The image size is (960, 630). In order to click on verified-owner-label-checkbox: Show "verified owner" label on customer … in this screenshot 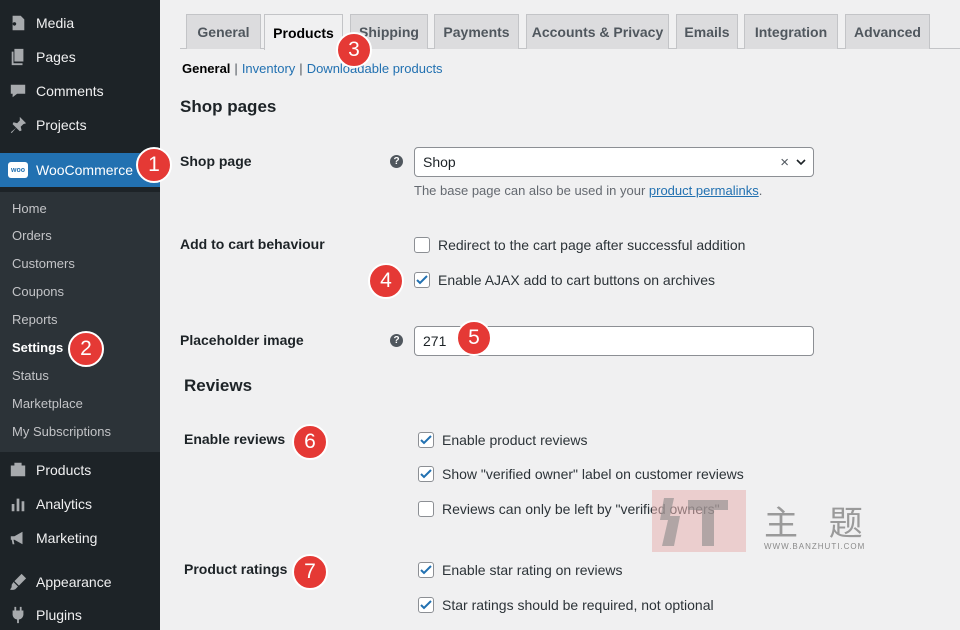, I will do `click(581, 474)`.